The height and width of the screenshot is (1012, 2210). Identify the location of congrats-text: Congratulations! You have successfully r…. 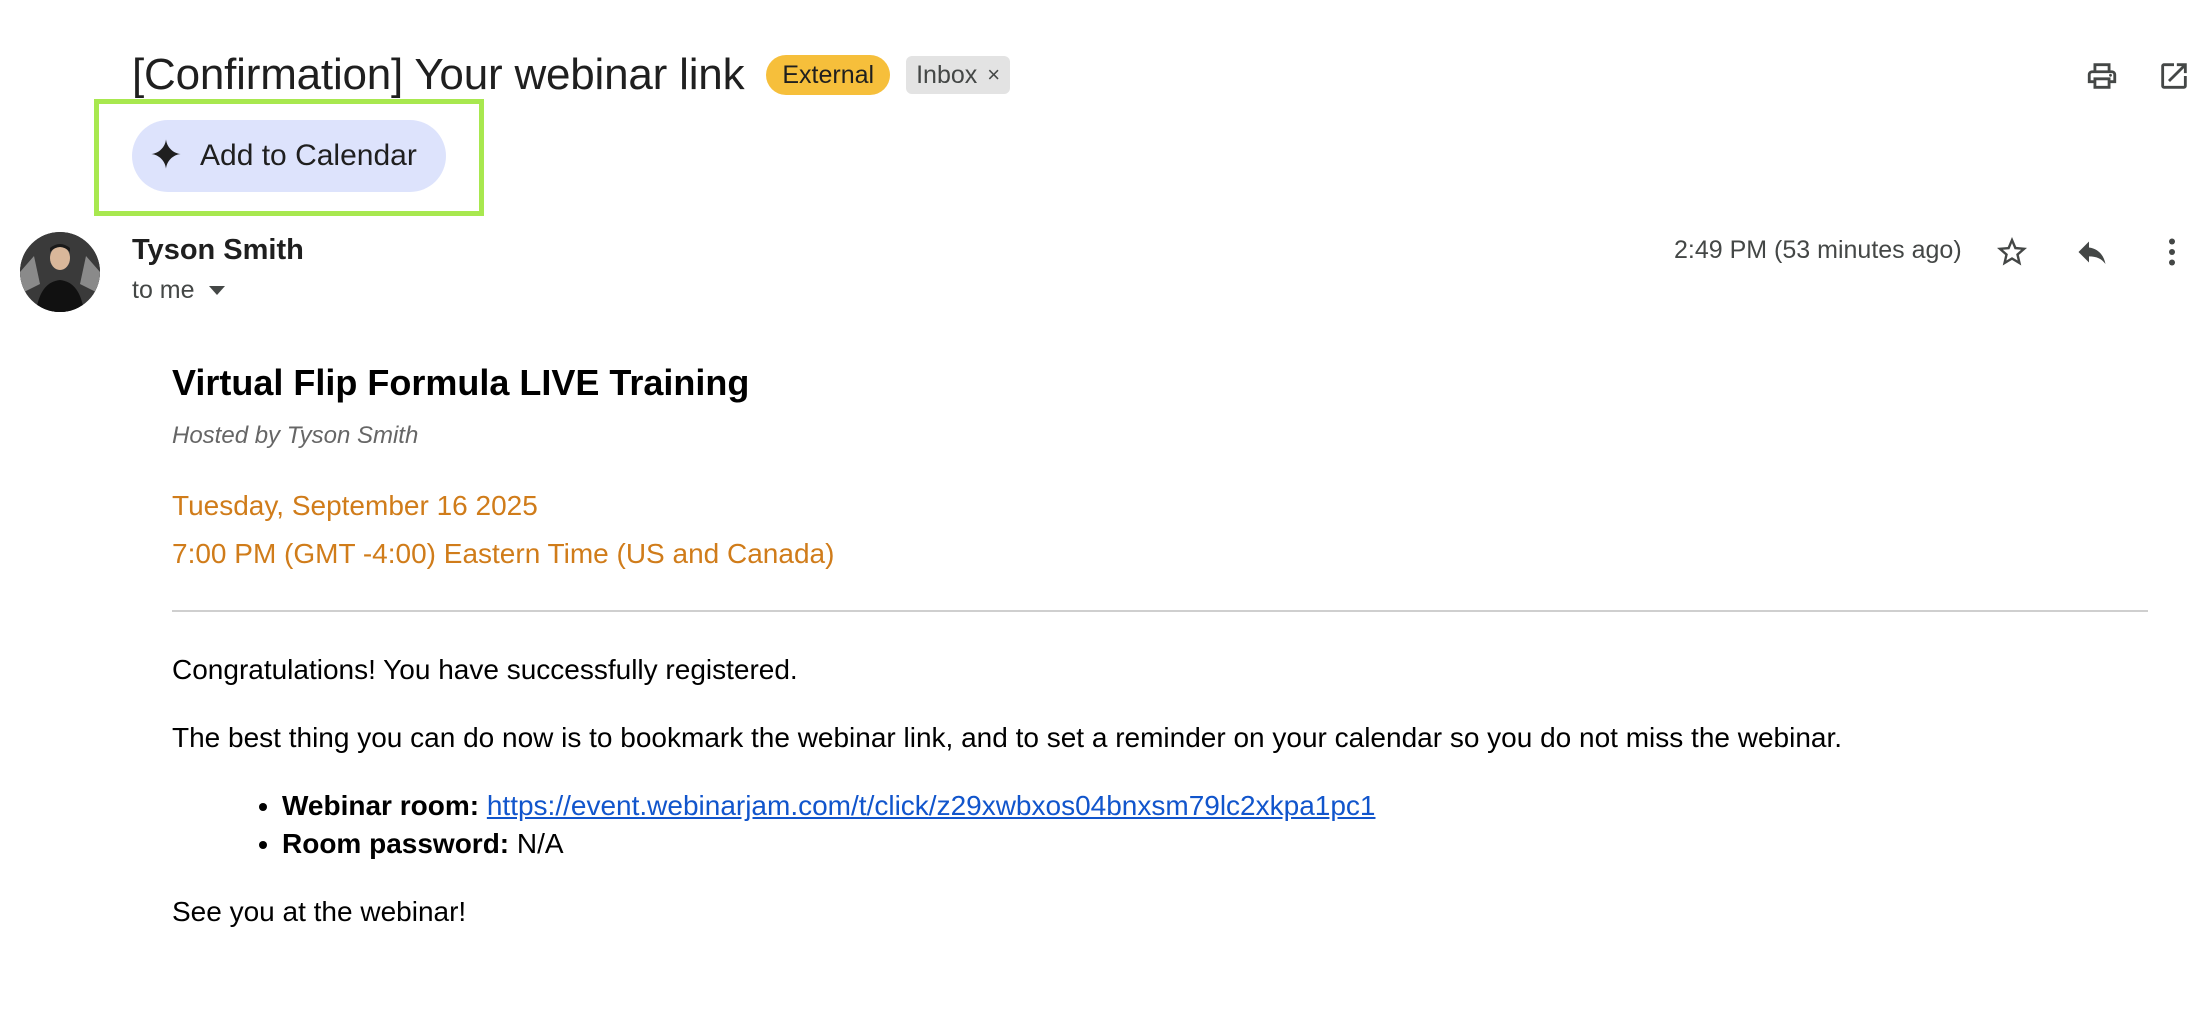
(485, 669).